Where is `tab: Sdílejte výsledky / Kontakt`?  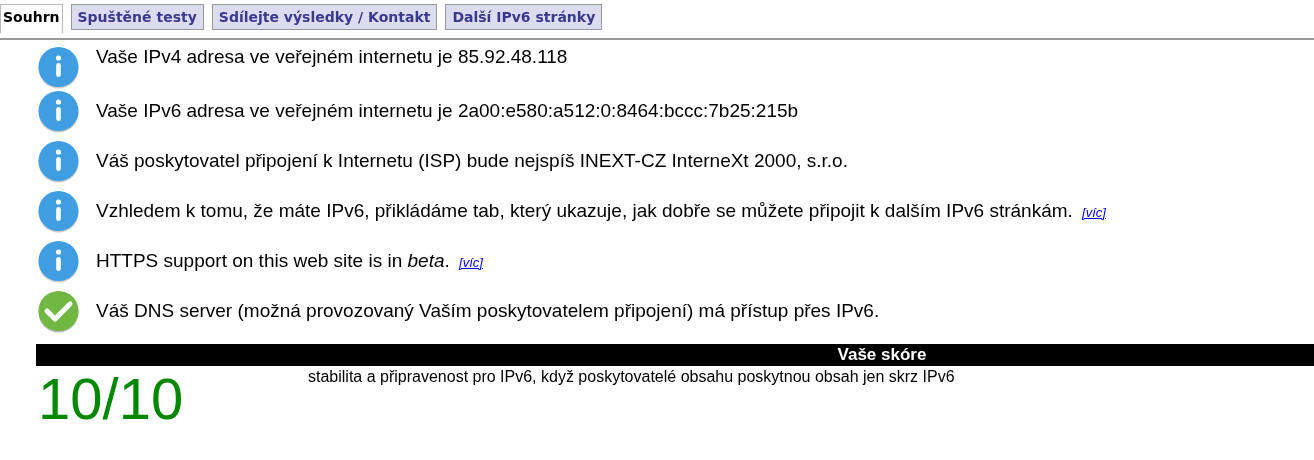 tab: Sdílejte výsledky / Kontakt is located at coordinates (324, 17).